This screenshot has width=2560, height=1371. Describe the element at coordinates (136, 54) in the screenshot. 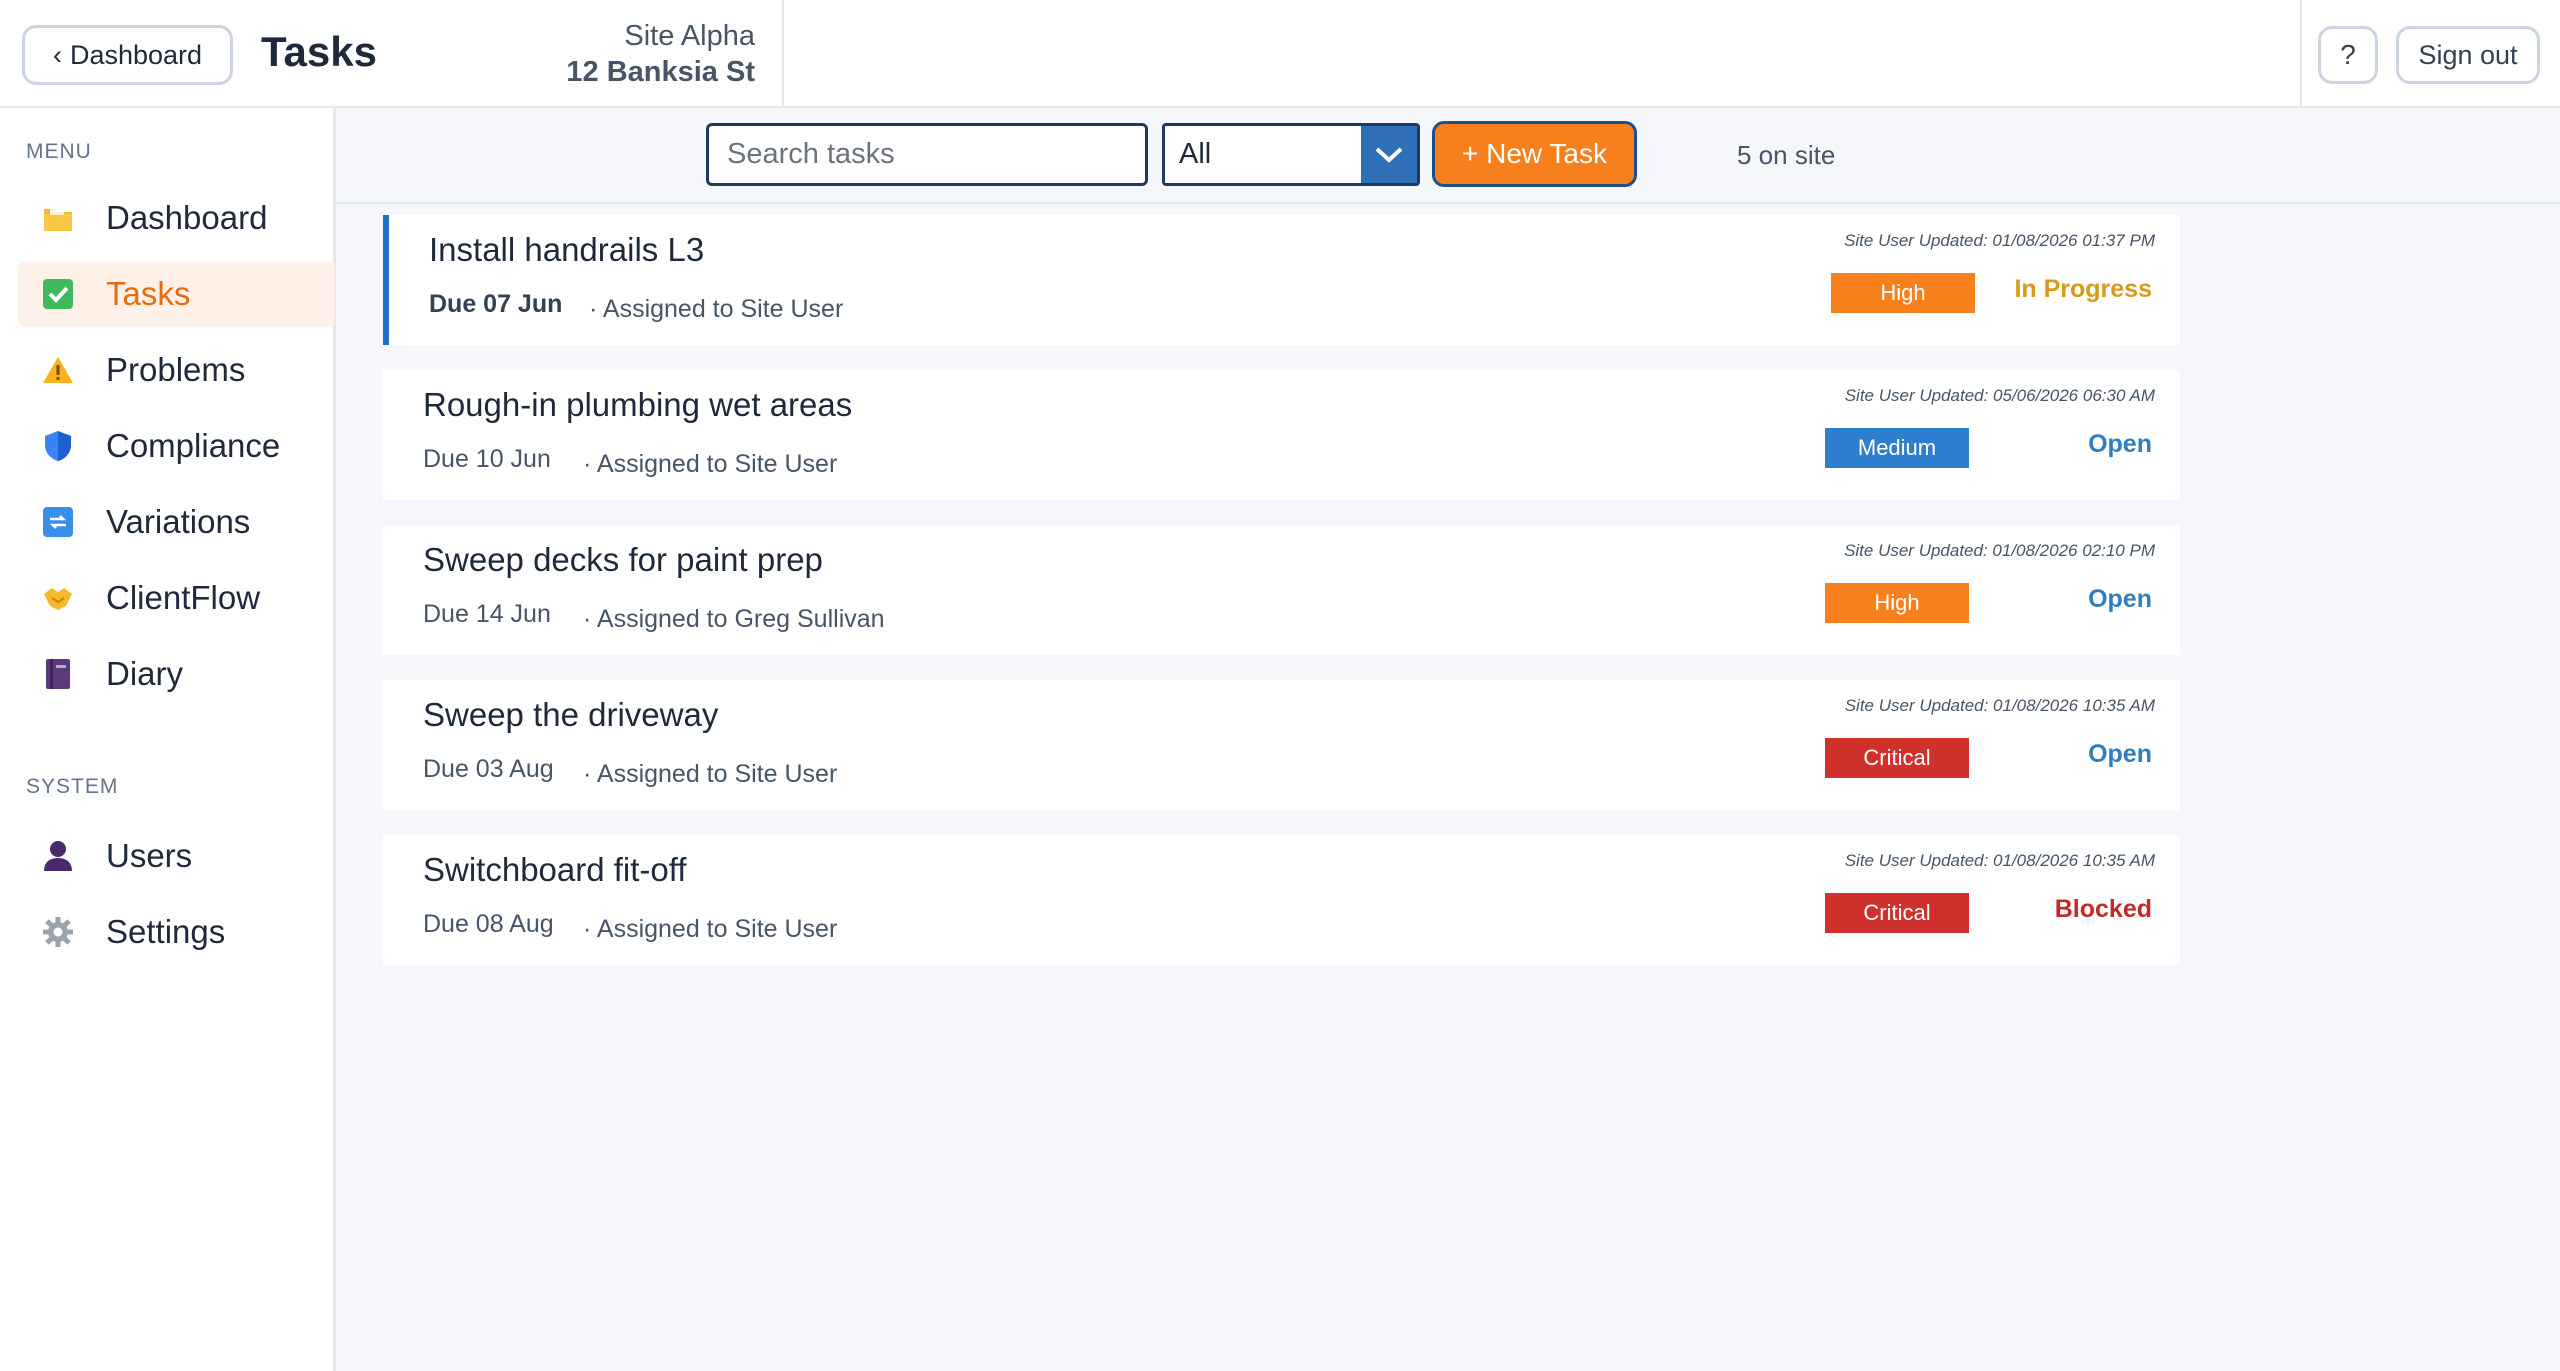

I see `back-button-label: Dashboard` at that location.